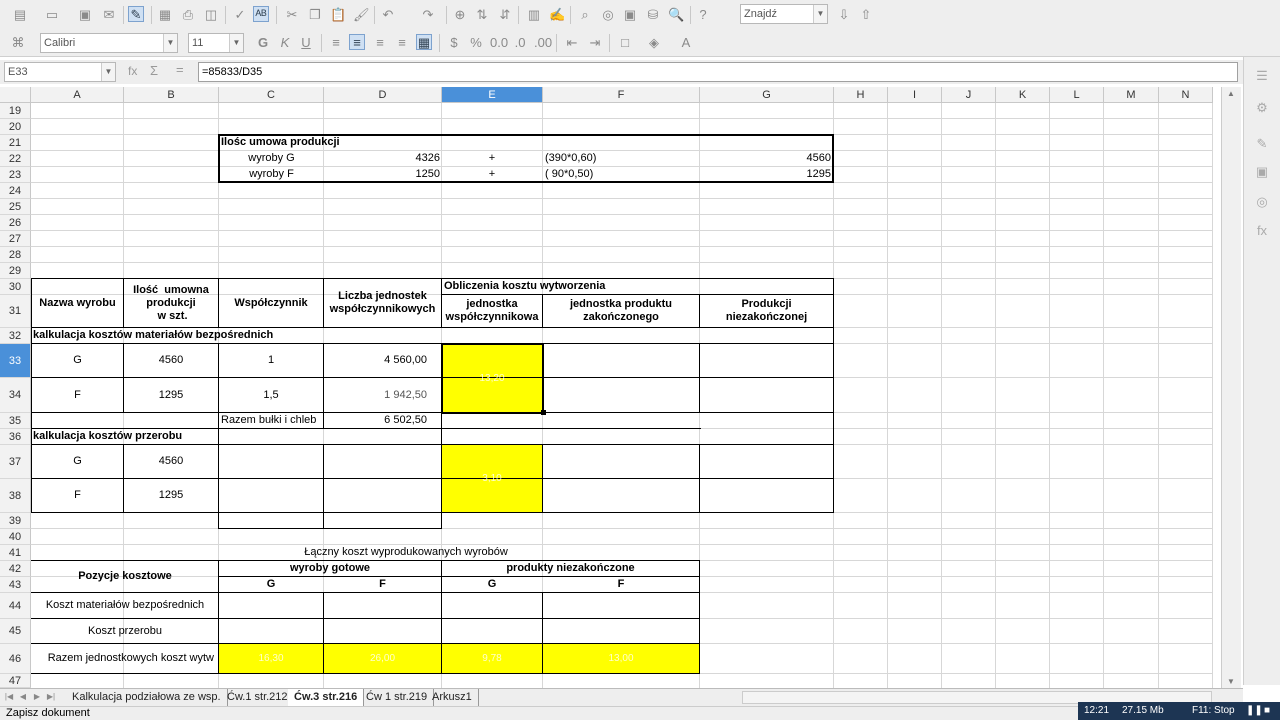 The width and height of the screenshot is (1280, 720). Describe the element at coordinates (85, 15) in the screenshot. I see `save-icon: ▣` at that location.